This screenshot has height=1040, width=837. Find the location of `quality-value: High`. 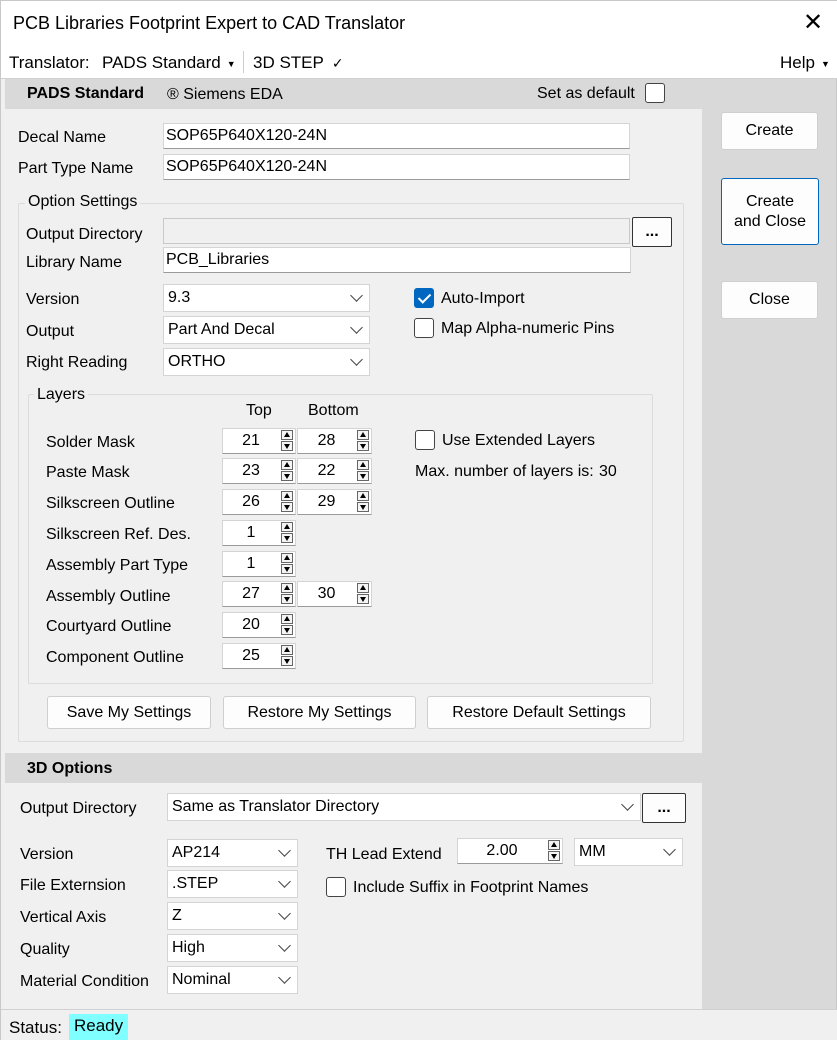

quality-value: High is located at coordinates (188, 947).